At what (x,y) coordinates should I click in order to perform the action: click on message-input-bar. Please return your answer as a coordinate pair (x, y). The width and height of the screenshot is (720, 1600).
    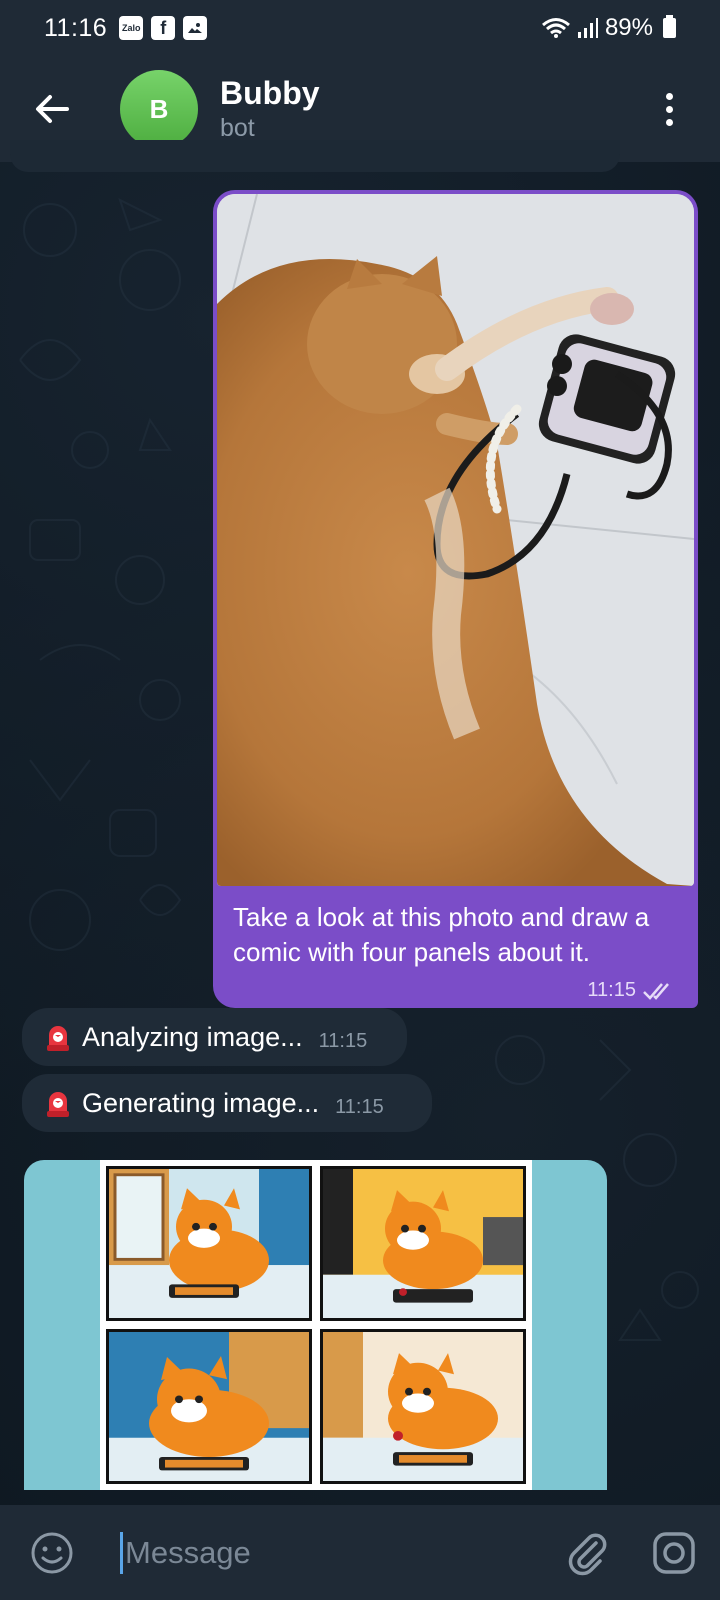
    Looking at the image, I should click on (360, 1552).